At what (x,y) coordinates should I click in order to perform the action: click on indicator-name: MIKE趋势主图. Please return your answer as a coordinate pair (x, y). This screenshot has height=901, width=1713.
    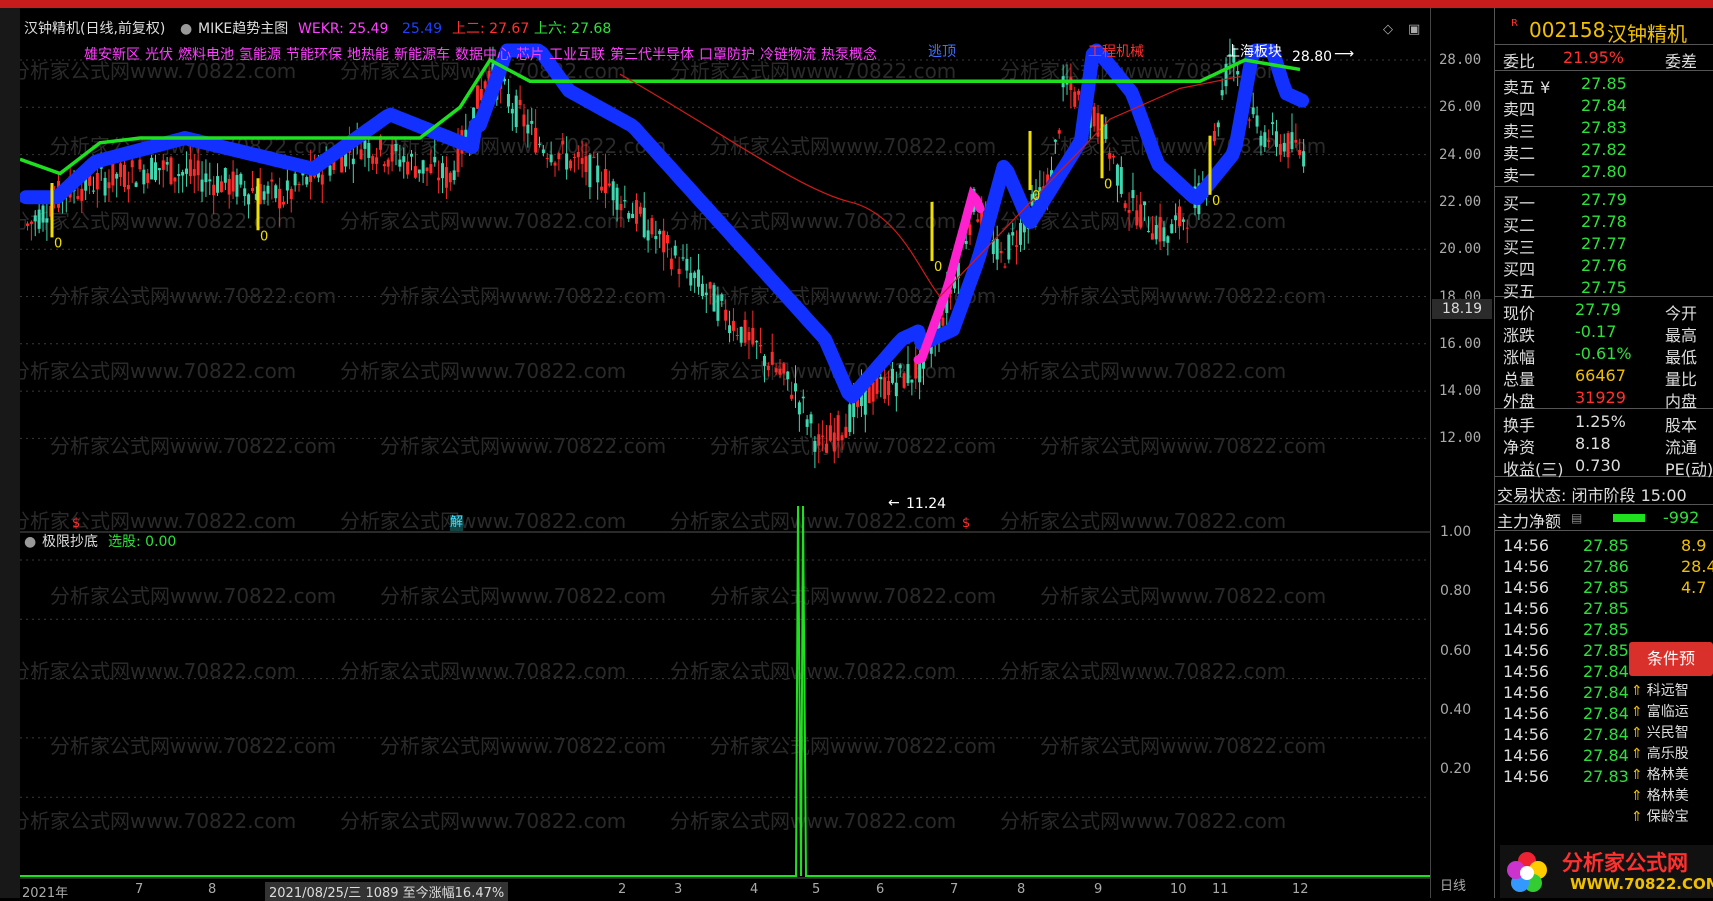
    Looking at the image, I should click on (243, 29).